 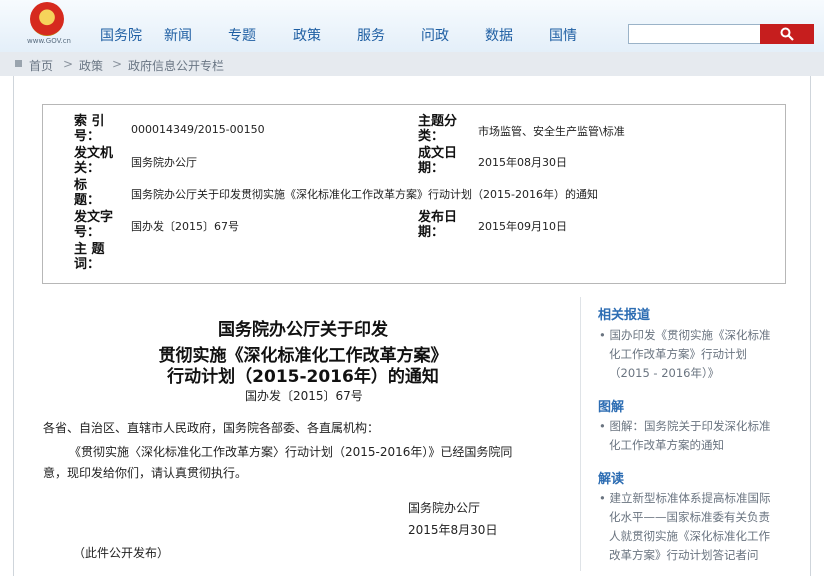 I want to click on site-header: www.GOV.cn 国务院 新闻 专题 政策 服务 问政 数据 国情, so click(x=412, y=26).